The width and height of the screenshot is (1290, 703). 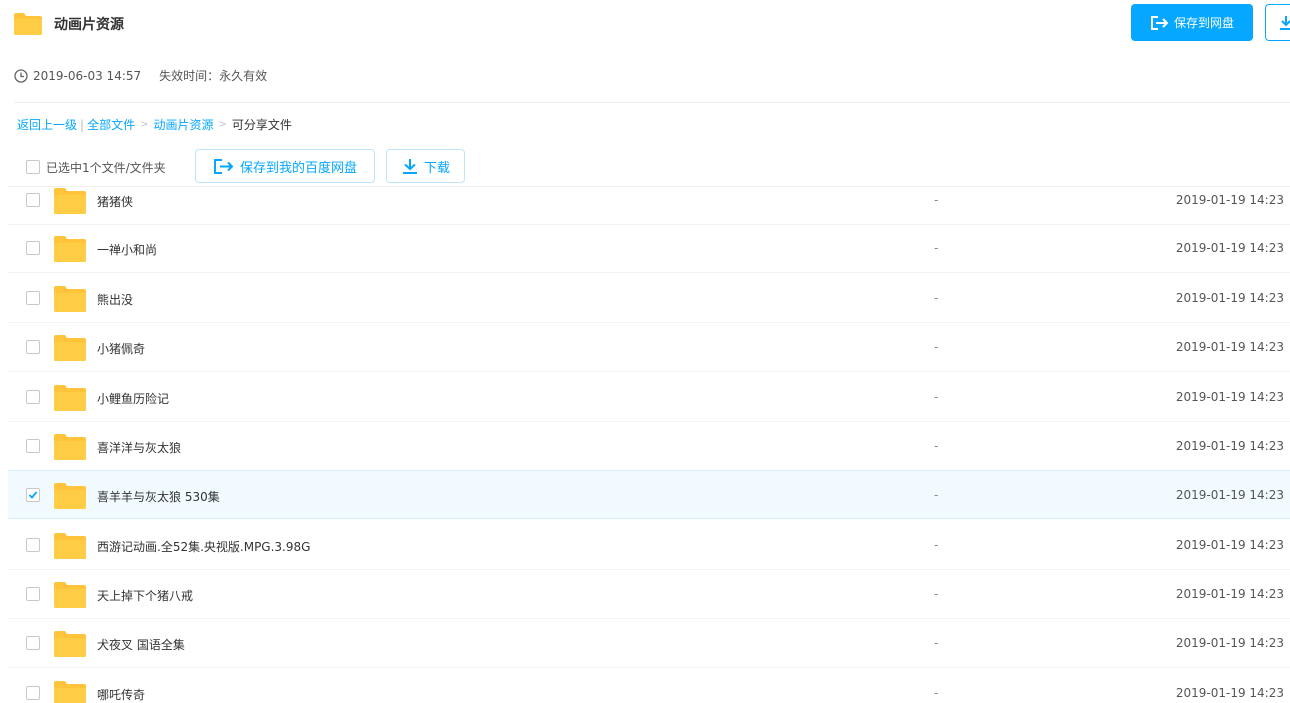 What do you see at coordinates (649, 298) in the screenshot?
I see `file-row: 熊出没 - 2019-01-19 14:23` at bounding box center [649, 298].